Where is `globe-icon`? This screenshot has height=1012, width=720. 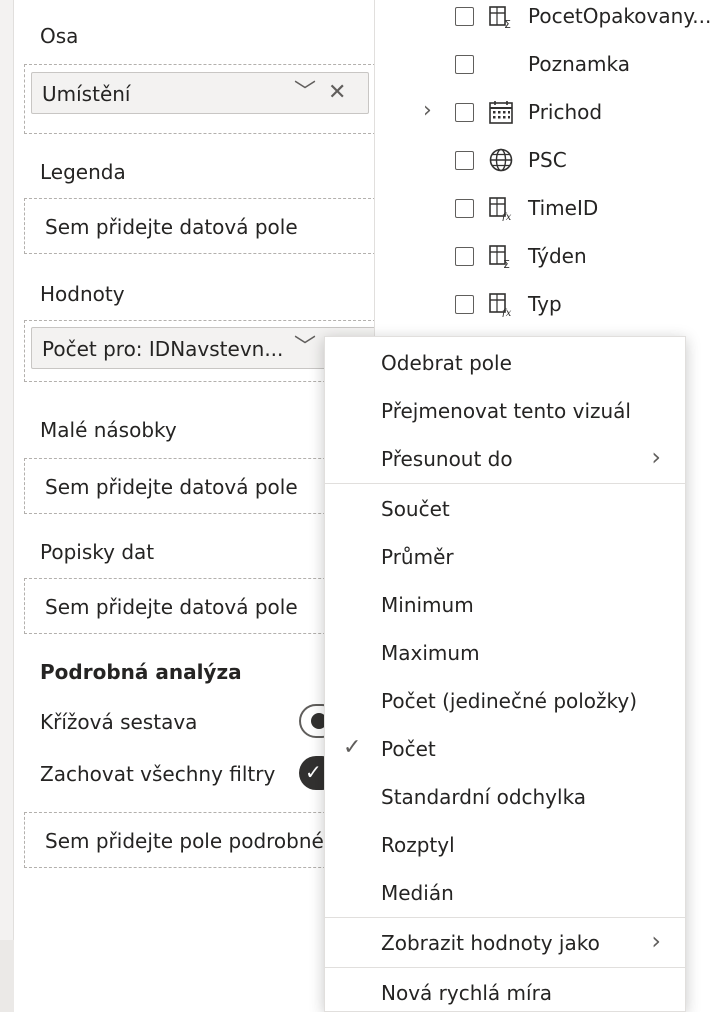 globe-icon is located at coordinates (501, 160).